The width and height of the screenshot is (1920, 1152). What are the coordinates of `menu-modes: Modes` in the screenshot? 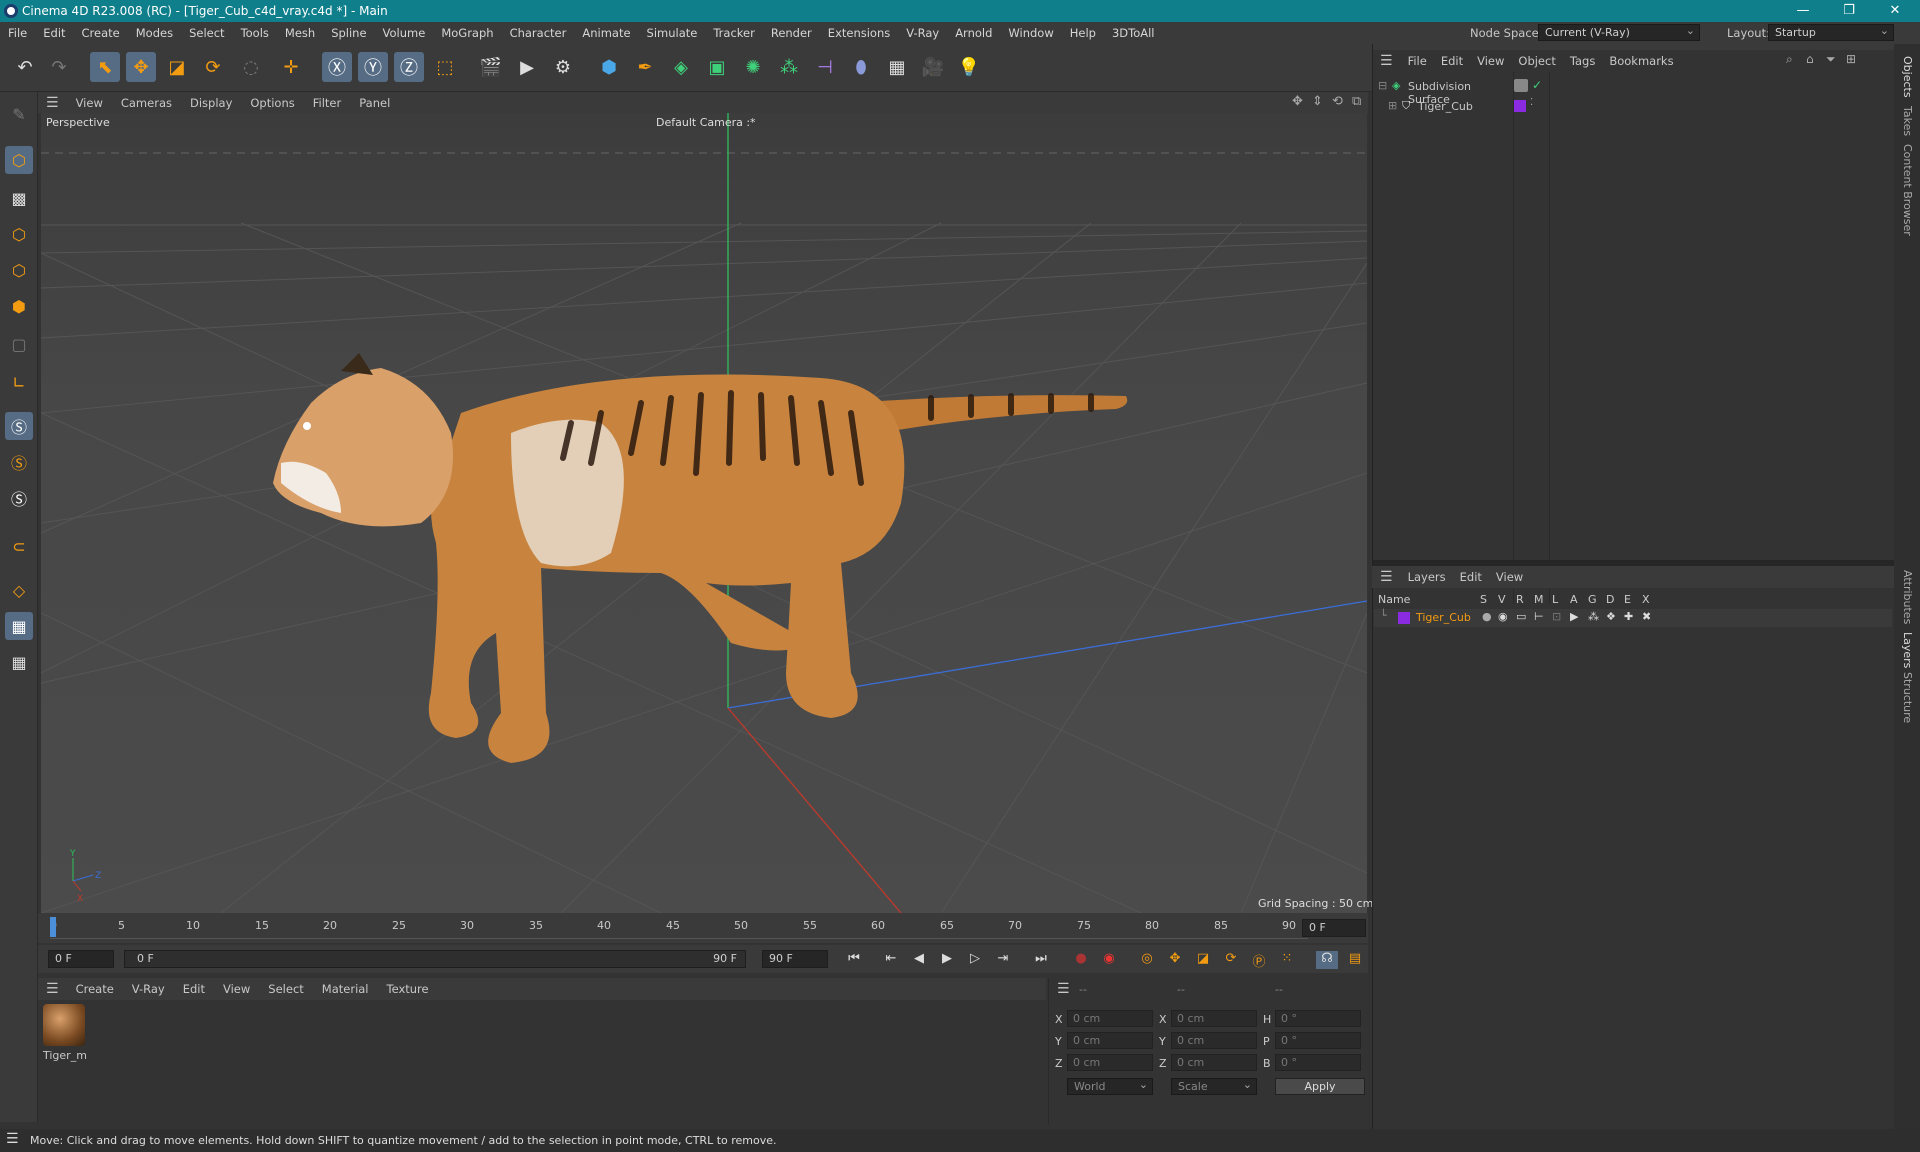 It's located at (154, 33).